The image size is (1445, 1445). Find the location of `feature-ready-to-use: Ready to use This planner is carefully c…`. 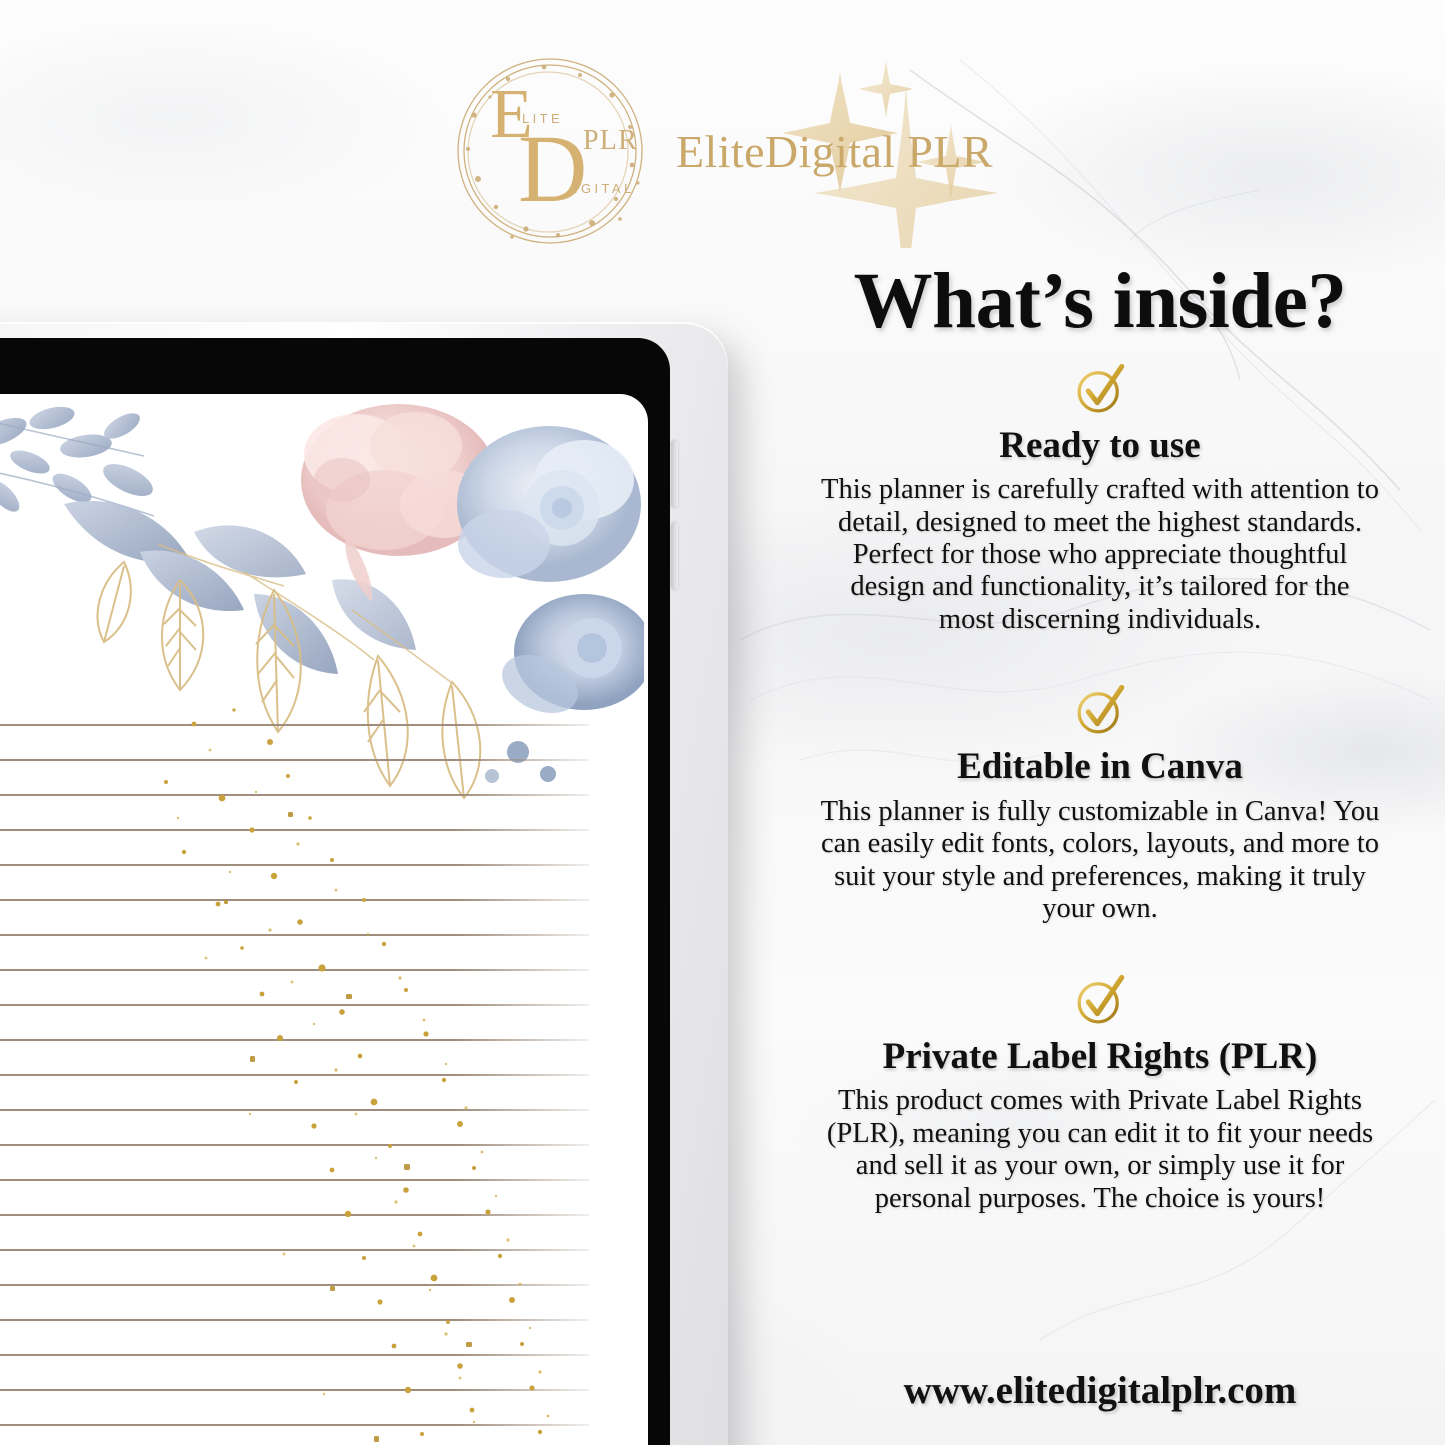

feature-ready-to-use: Ready to use This planner is carefully c… is located at coordinates (1100, 499).